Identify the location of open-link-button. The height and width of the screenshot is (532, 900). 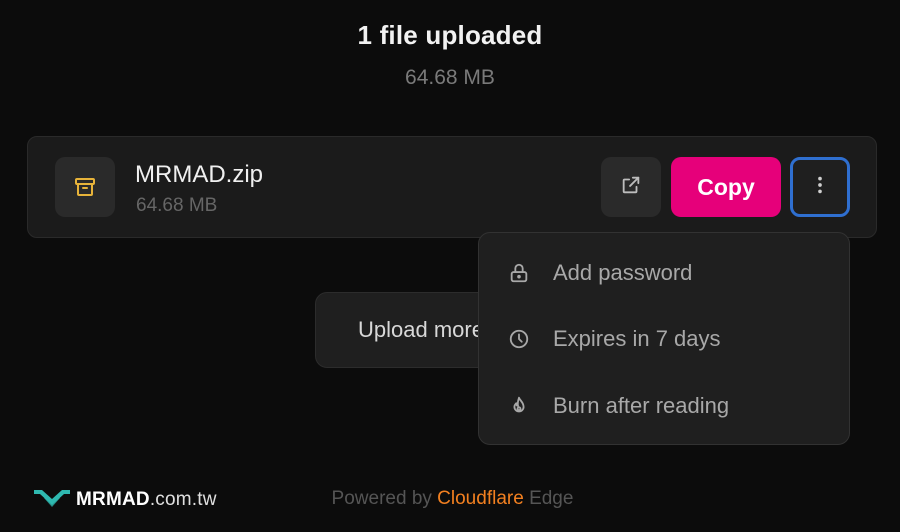
(631, 187).